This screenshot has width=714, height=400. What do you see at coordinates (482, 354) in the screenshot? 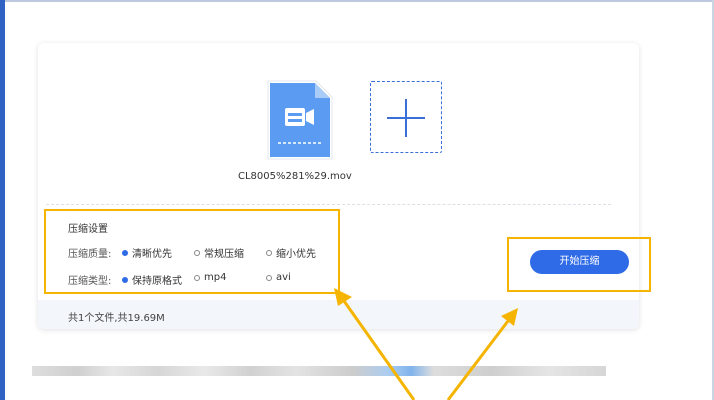
I see `arrow-to-button-icon` at bounding box center [482, 354].